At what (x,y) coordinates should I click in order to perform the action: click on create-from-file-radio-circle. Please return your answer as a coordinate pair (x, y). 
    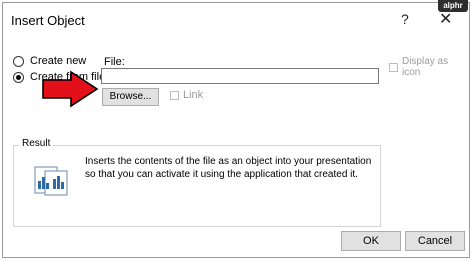
    Looking at the image, I should click on (18, 77).